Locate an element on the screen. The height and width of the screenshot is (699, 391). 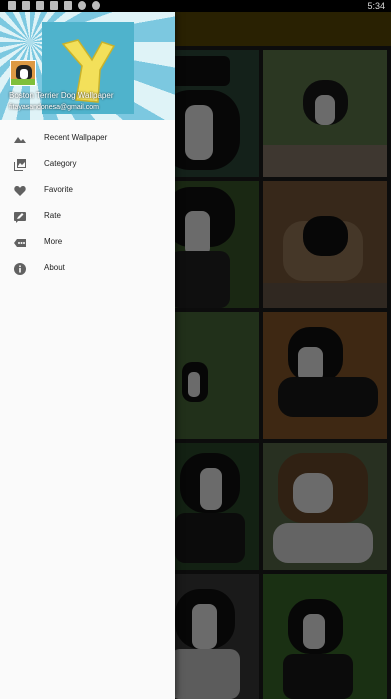
status-time: 5:34 is located at coordinates (376, 6).